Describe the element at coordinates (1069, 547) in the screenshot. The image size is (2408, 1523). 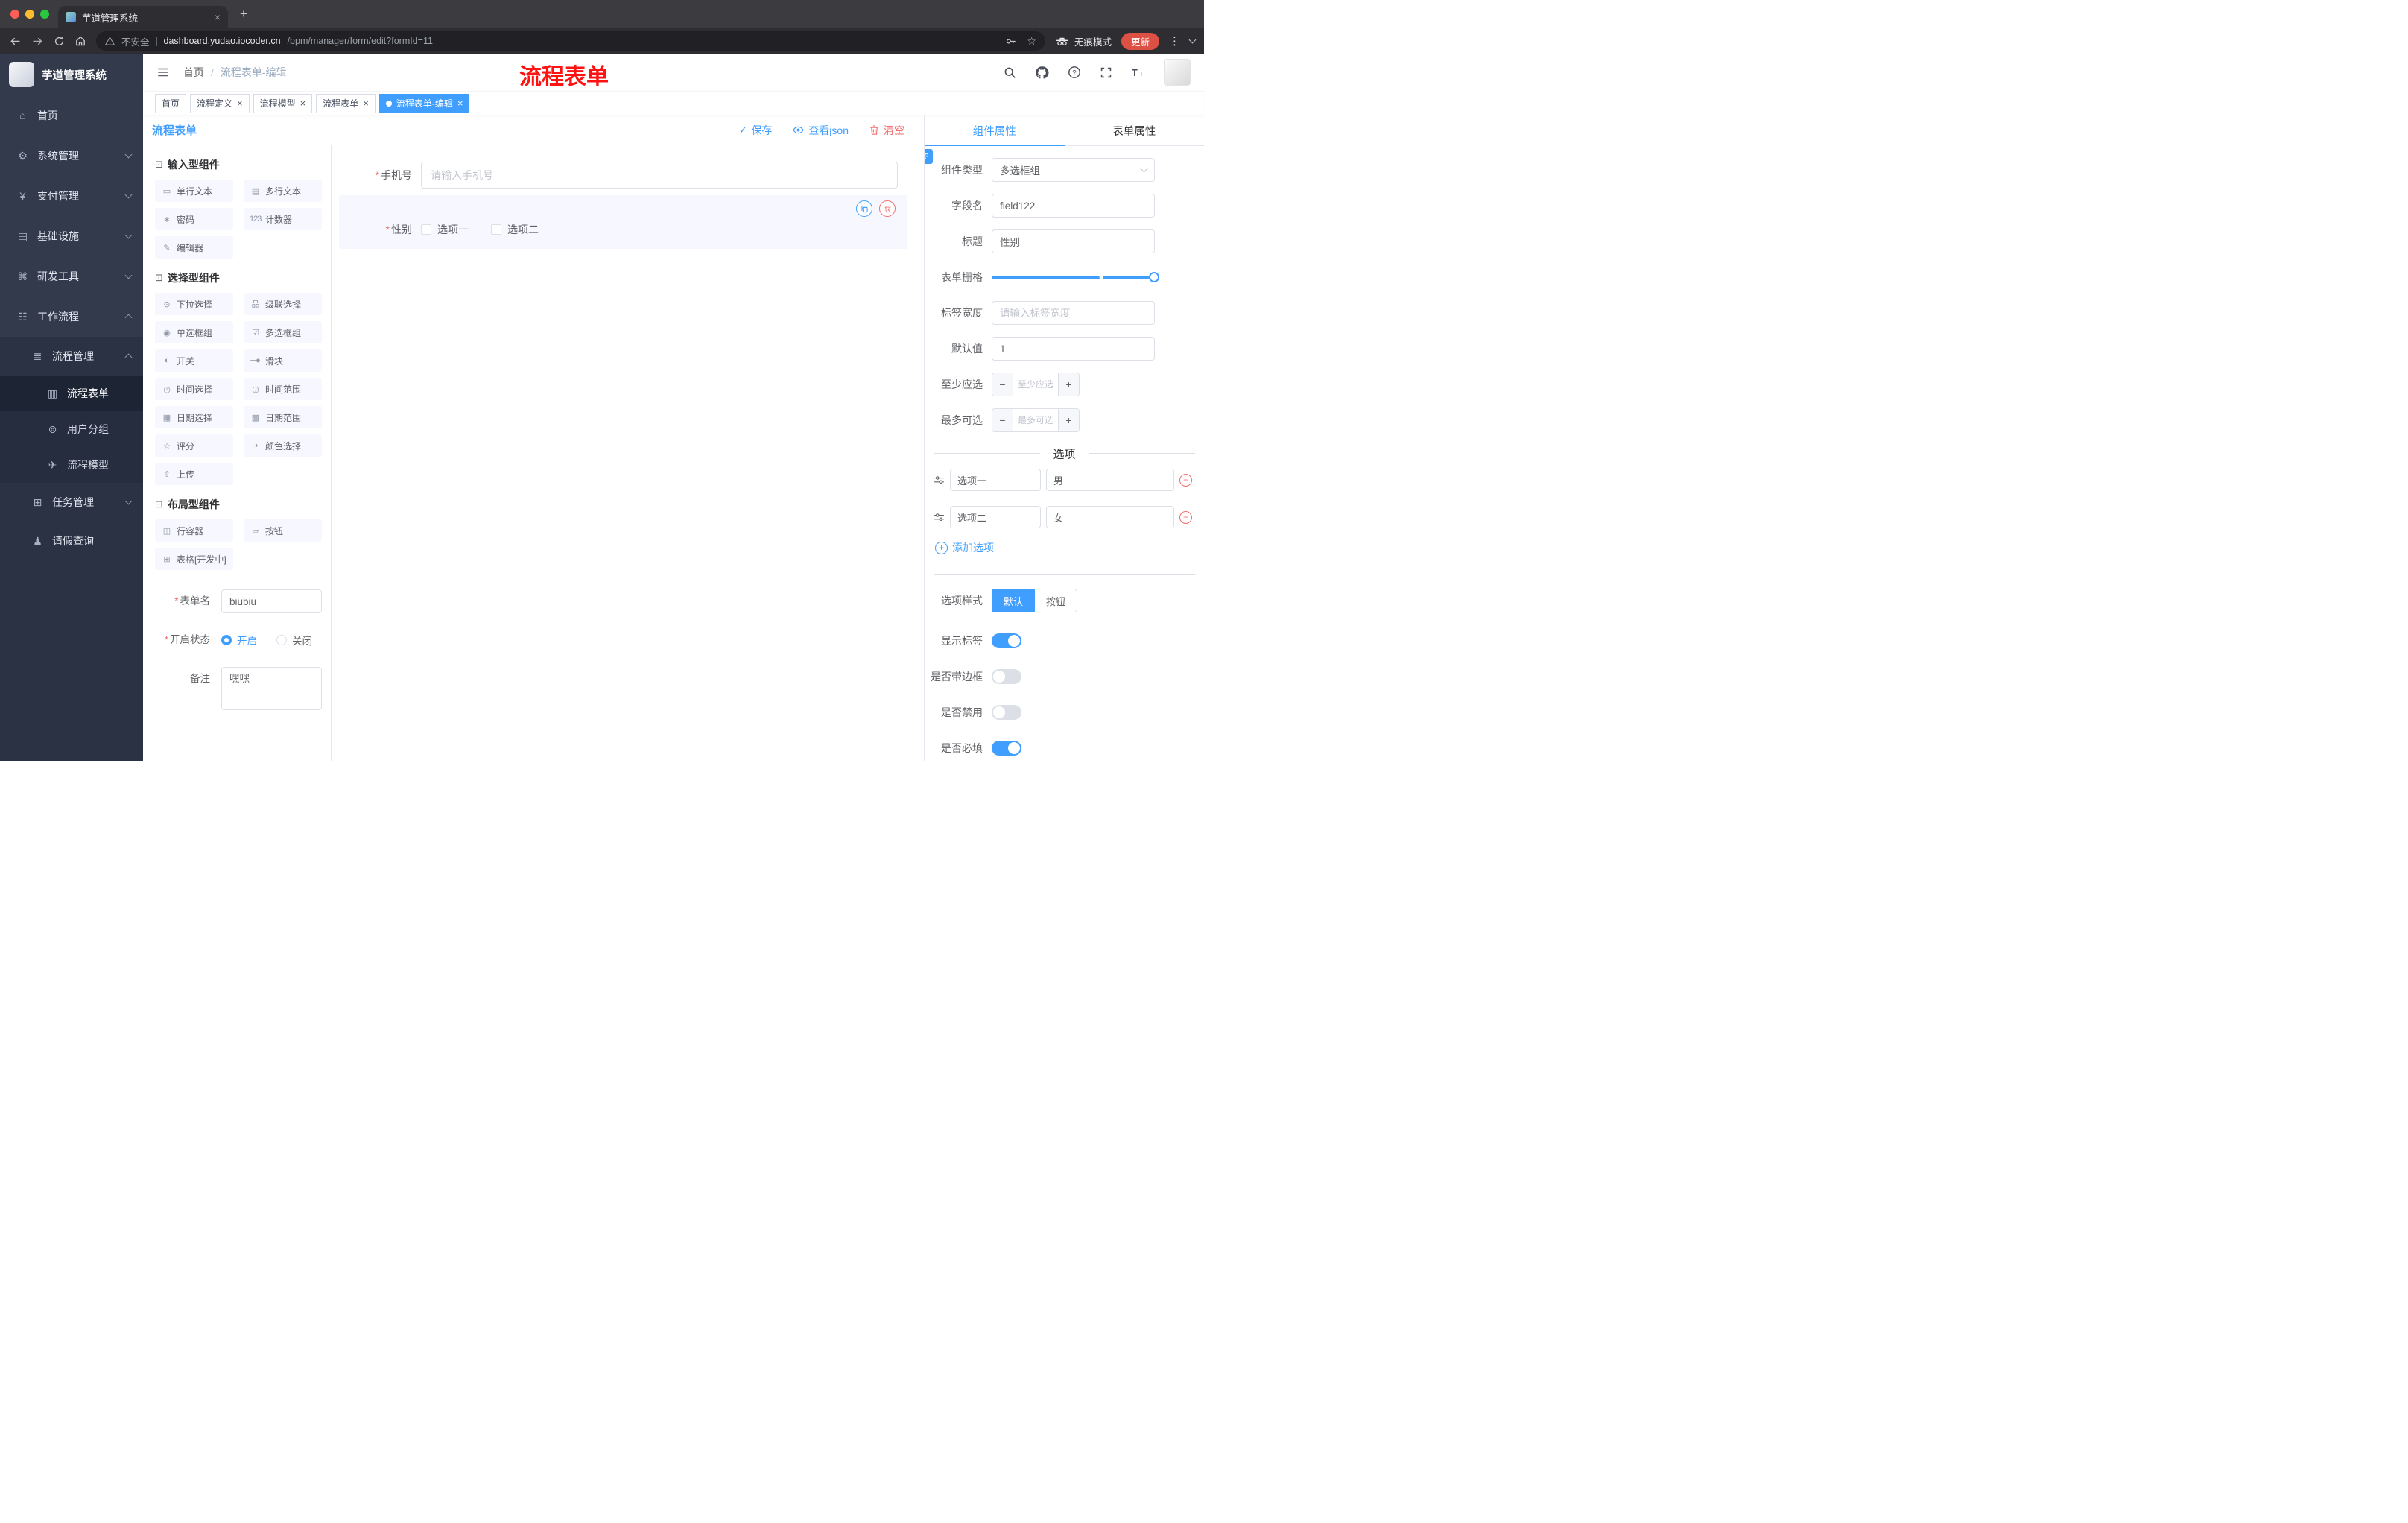
I see `add-option-button: + 添加选项` at that location.